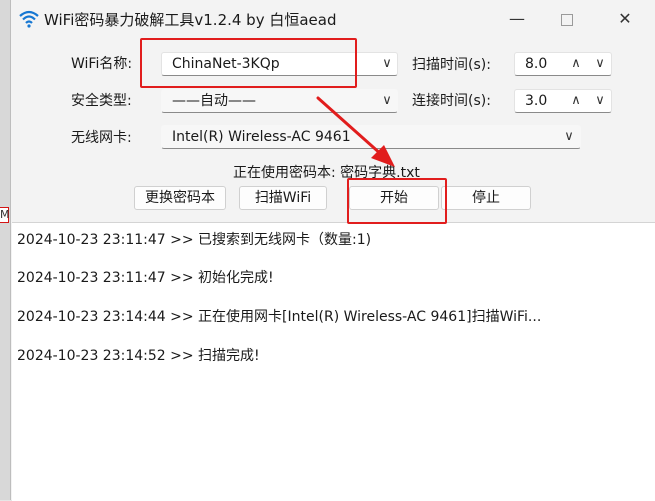  Describe the element at coordinates (355, 131) in the screenshot. I see `annotation-arrow` at that location.